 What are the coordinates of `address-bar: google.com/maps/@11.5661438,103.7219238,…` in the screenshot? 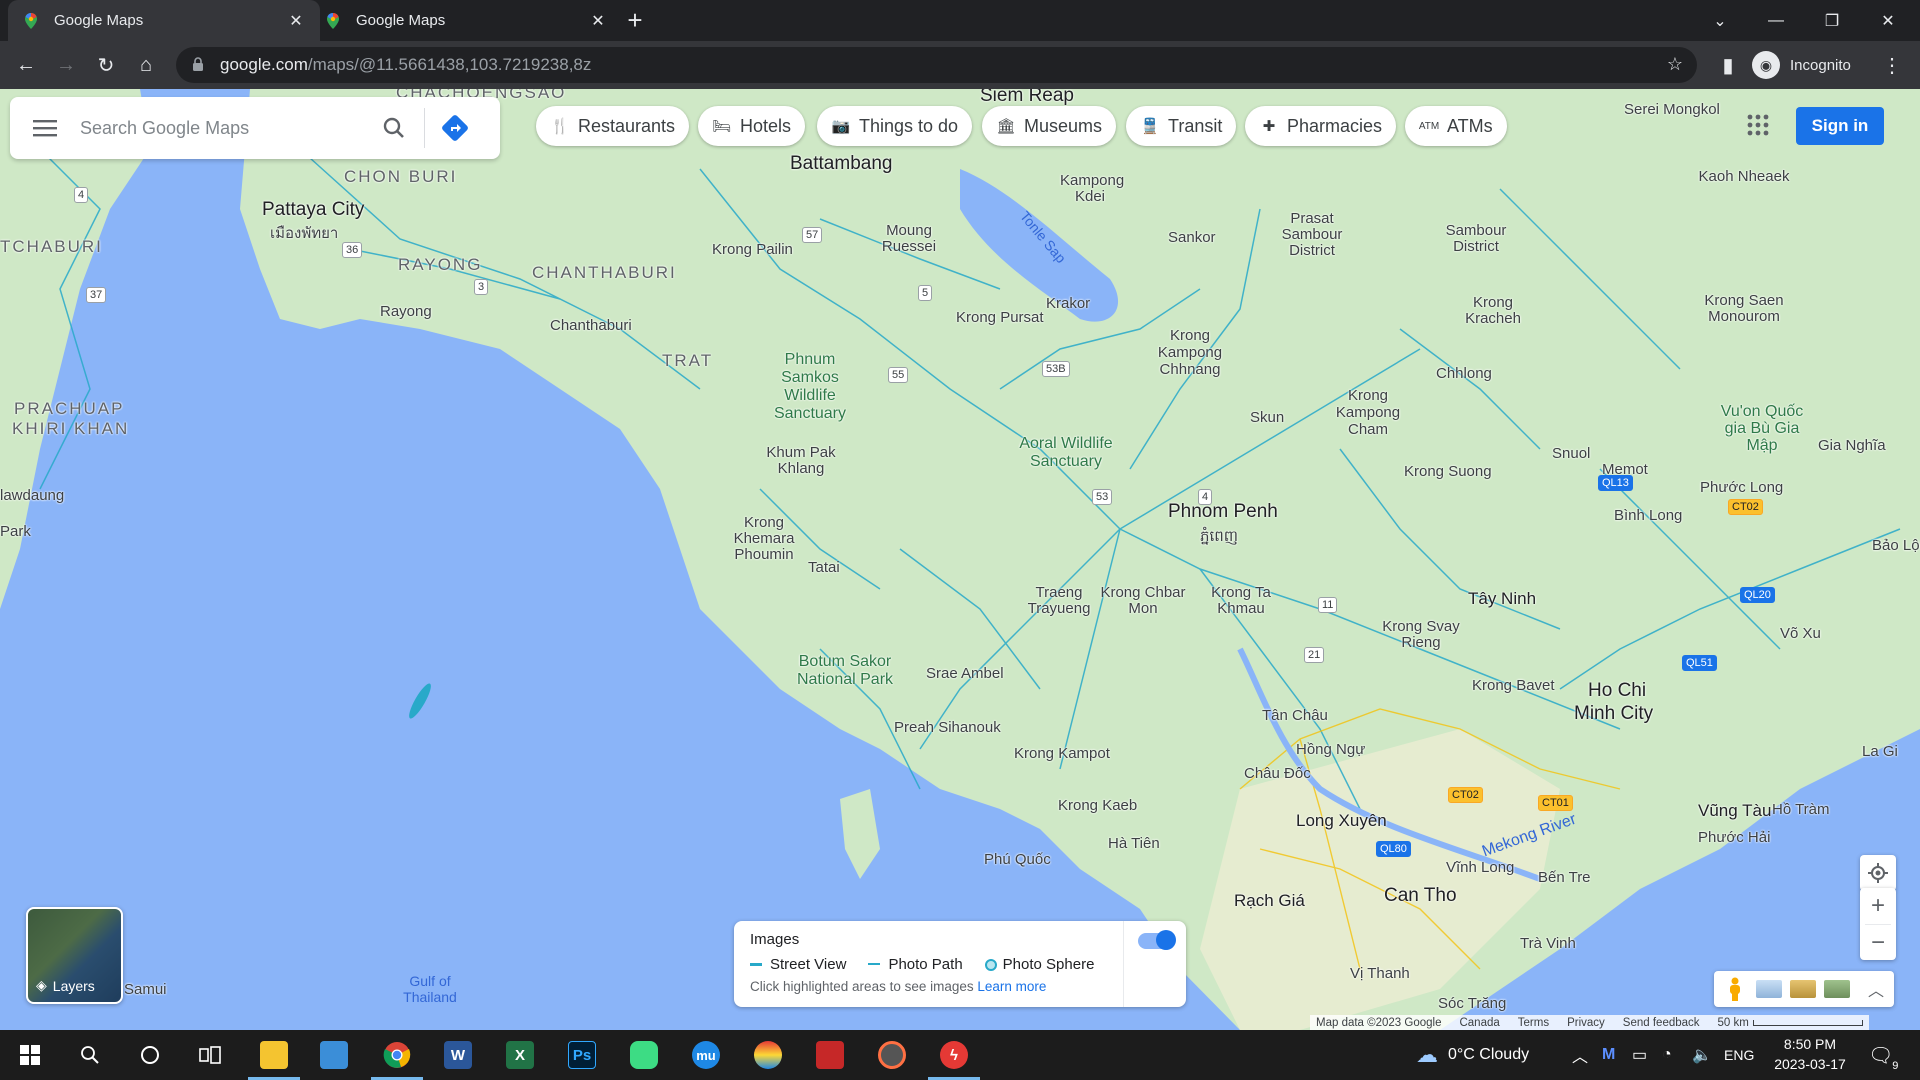 It's located at (936, 65).